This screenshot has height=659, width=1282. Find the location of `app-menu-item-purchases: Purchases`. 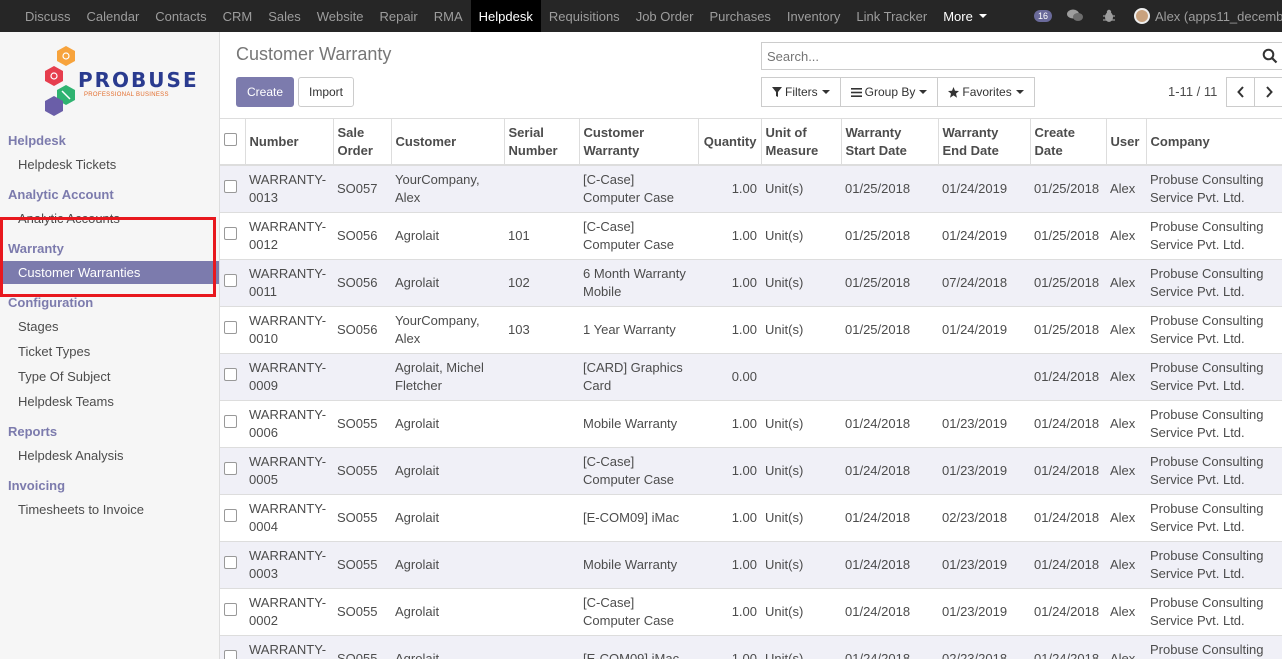

app-menu-item-purchases: Purchases is located at coordinates (740, 16).